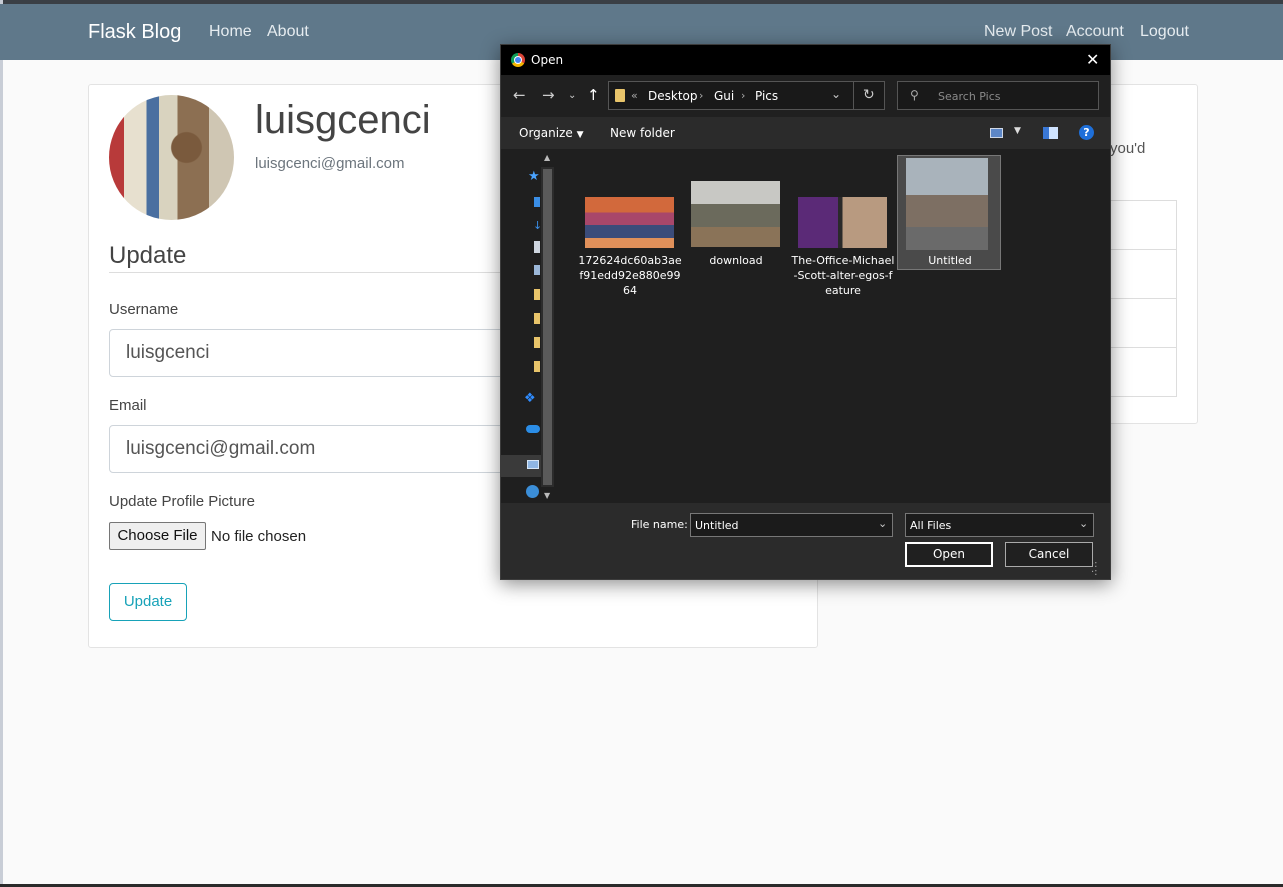  What do you see at coordinates (949, 554) in the screenshot?
I see `open-button: Open` at bounding box center [949, 554].